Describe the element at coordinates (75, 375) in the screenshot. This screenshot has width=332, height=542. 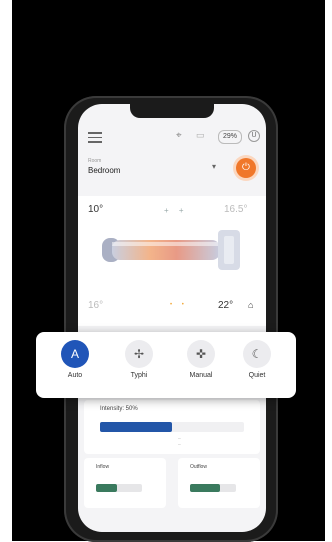
I see `mode-auto-label: Auto` at that location.